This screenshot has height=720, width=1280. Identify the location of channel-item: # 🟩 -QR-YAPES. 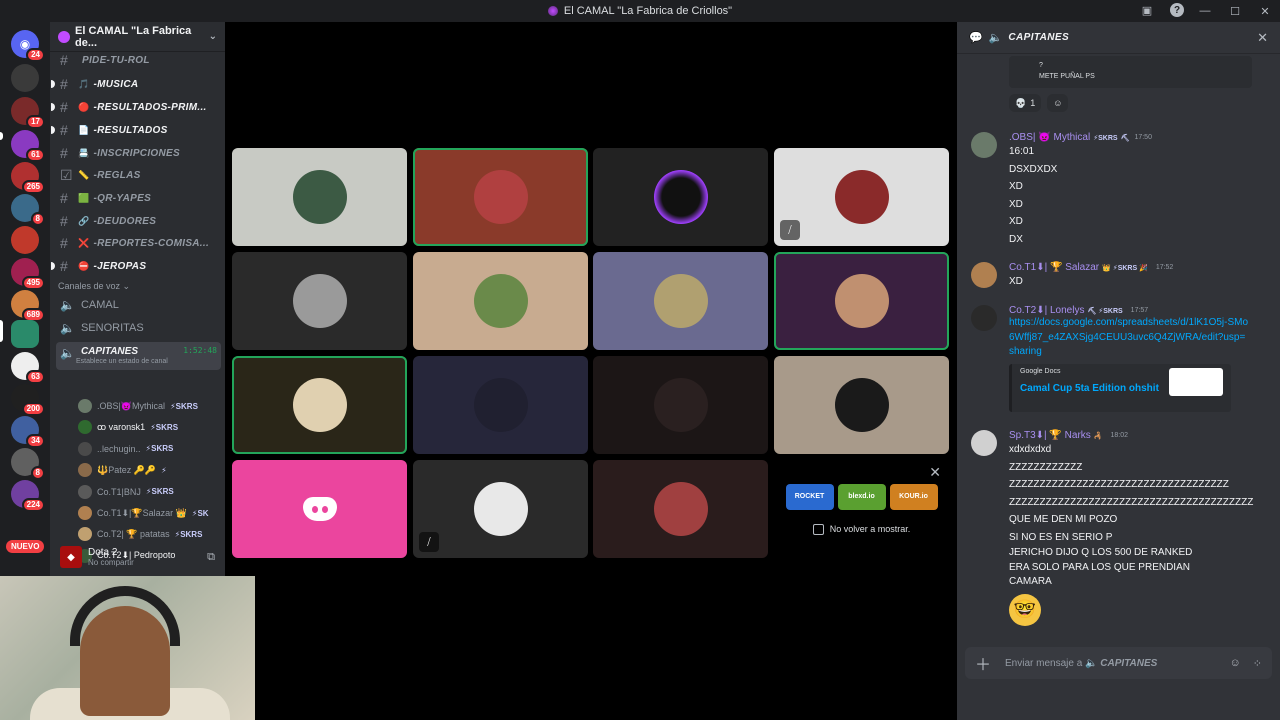
(138, 198).